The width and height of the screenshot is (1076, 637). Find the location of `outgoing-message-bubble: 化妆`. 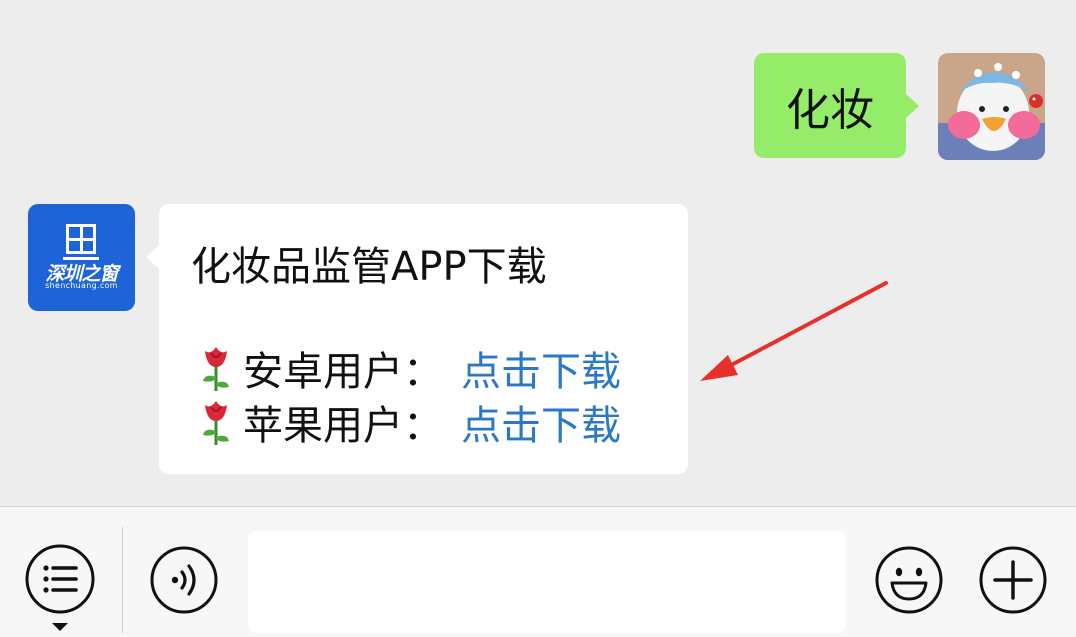

outgoing-message-bubble: 化妆 is located at coordinates (836, 105).